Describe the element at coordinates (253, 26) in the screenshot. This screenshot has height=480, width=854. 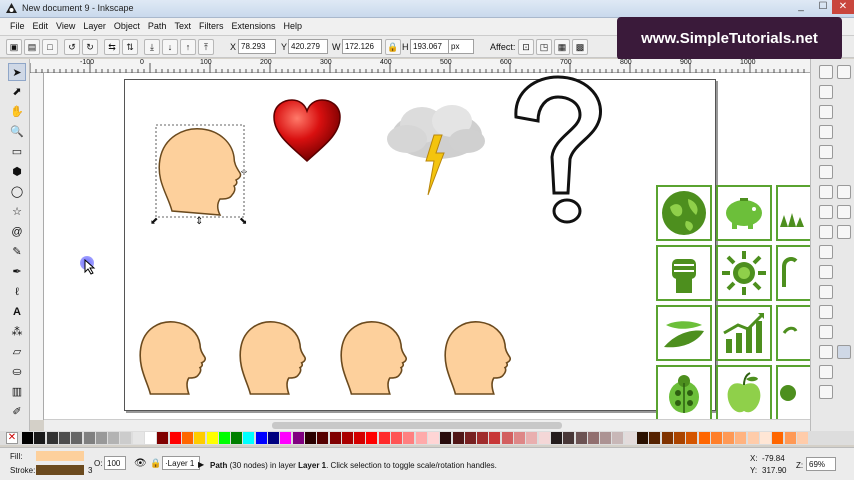
I see `menu-extensions: Extensions` at that location.